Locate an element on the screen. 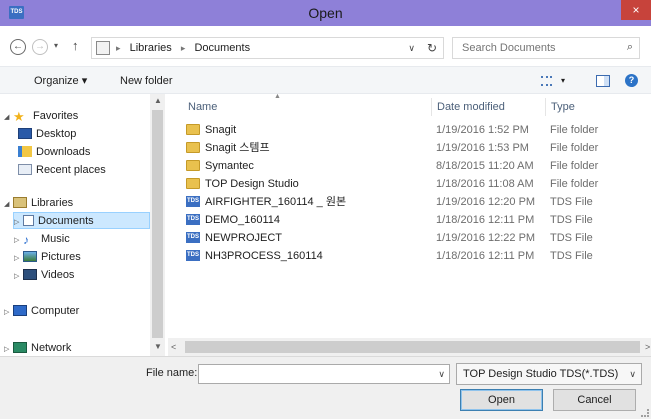 Image resolution: width=651 pixels, height=419 pixels. nav-item-videos: ▷ Videos is located at coordinates (44, 275).